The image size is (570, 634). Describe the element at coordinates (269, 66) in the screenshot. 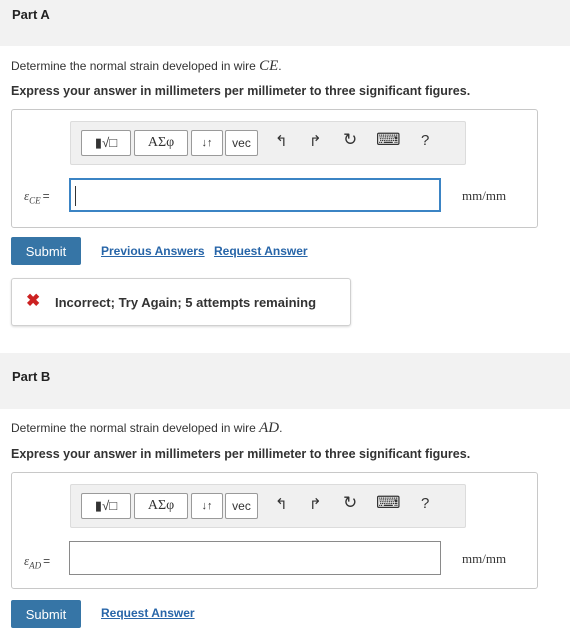

I see `question-variable: CE` at that location.